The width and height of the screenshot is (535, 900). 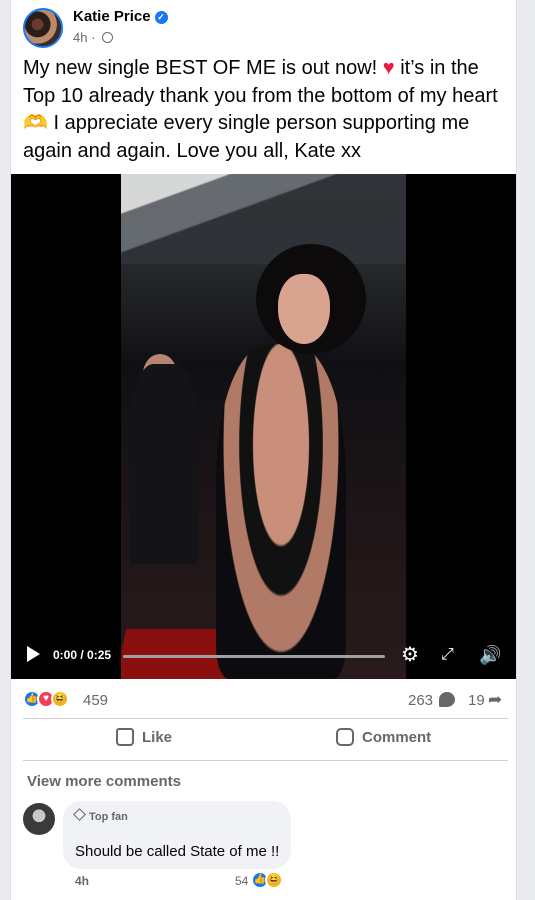 What do you see at coordinates (177, 851) in the screenshot?
I see `comment-text: Should be called State of me !!` at bounding box center [177, 851].